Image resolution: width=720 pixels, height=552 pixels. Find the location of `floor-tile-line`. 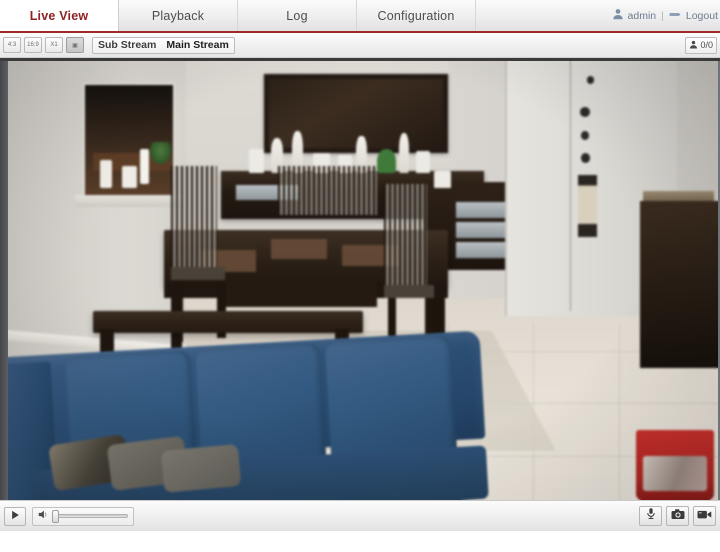

floor-tile-line is located at coordinates (619, 412).